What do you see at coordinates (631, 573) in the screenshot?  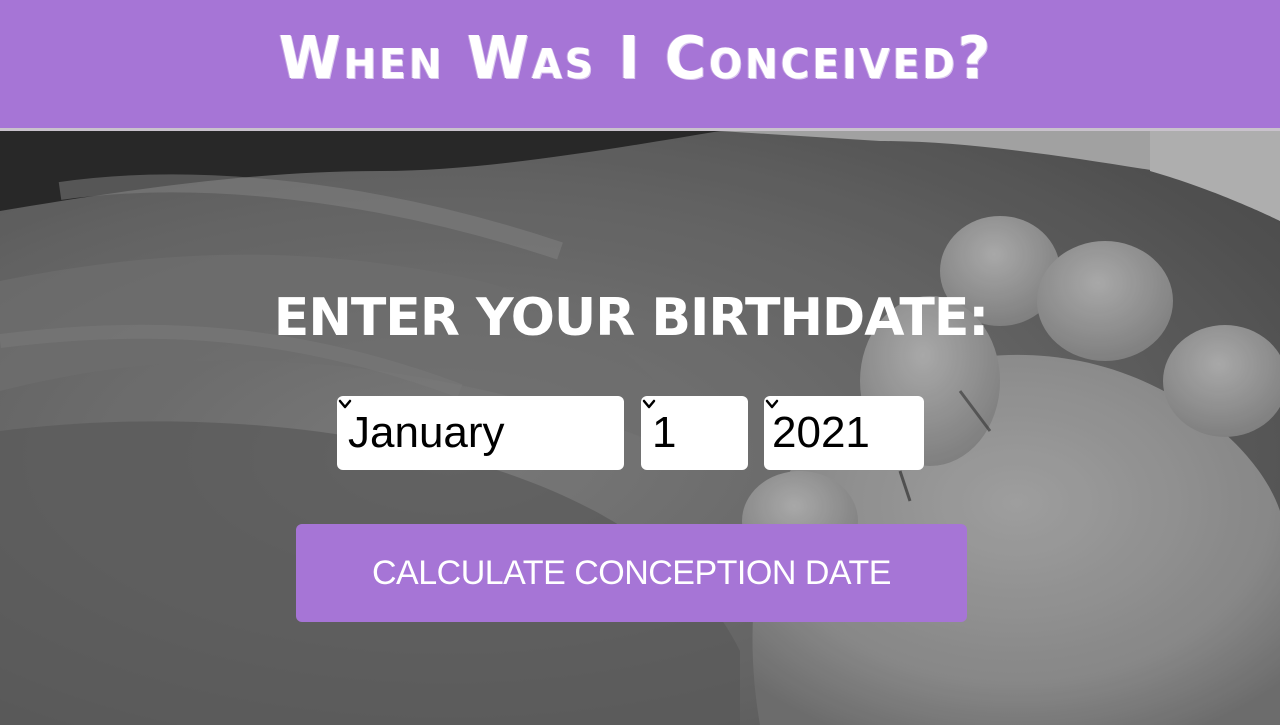 I see `calculate-conception-date-button: CALCULATE CONCEPTION DATE` at bounding box center [631, 573].